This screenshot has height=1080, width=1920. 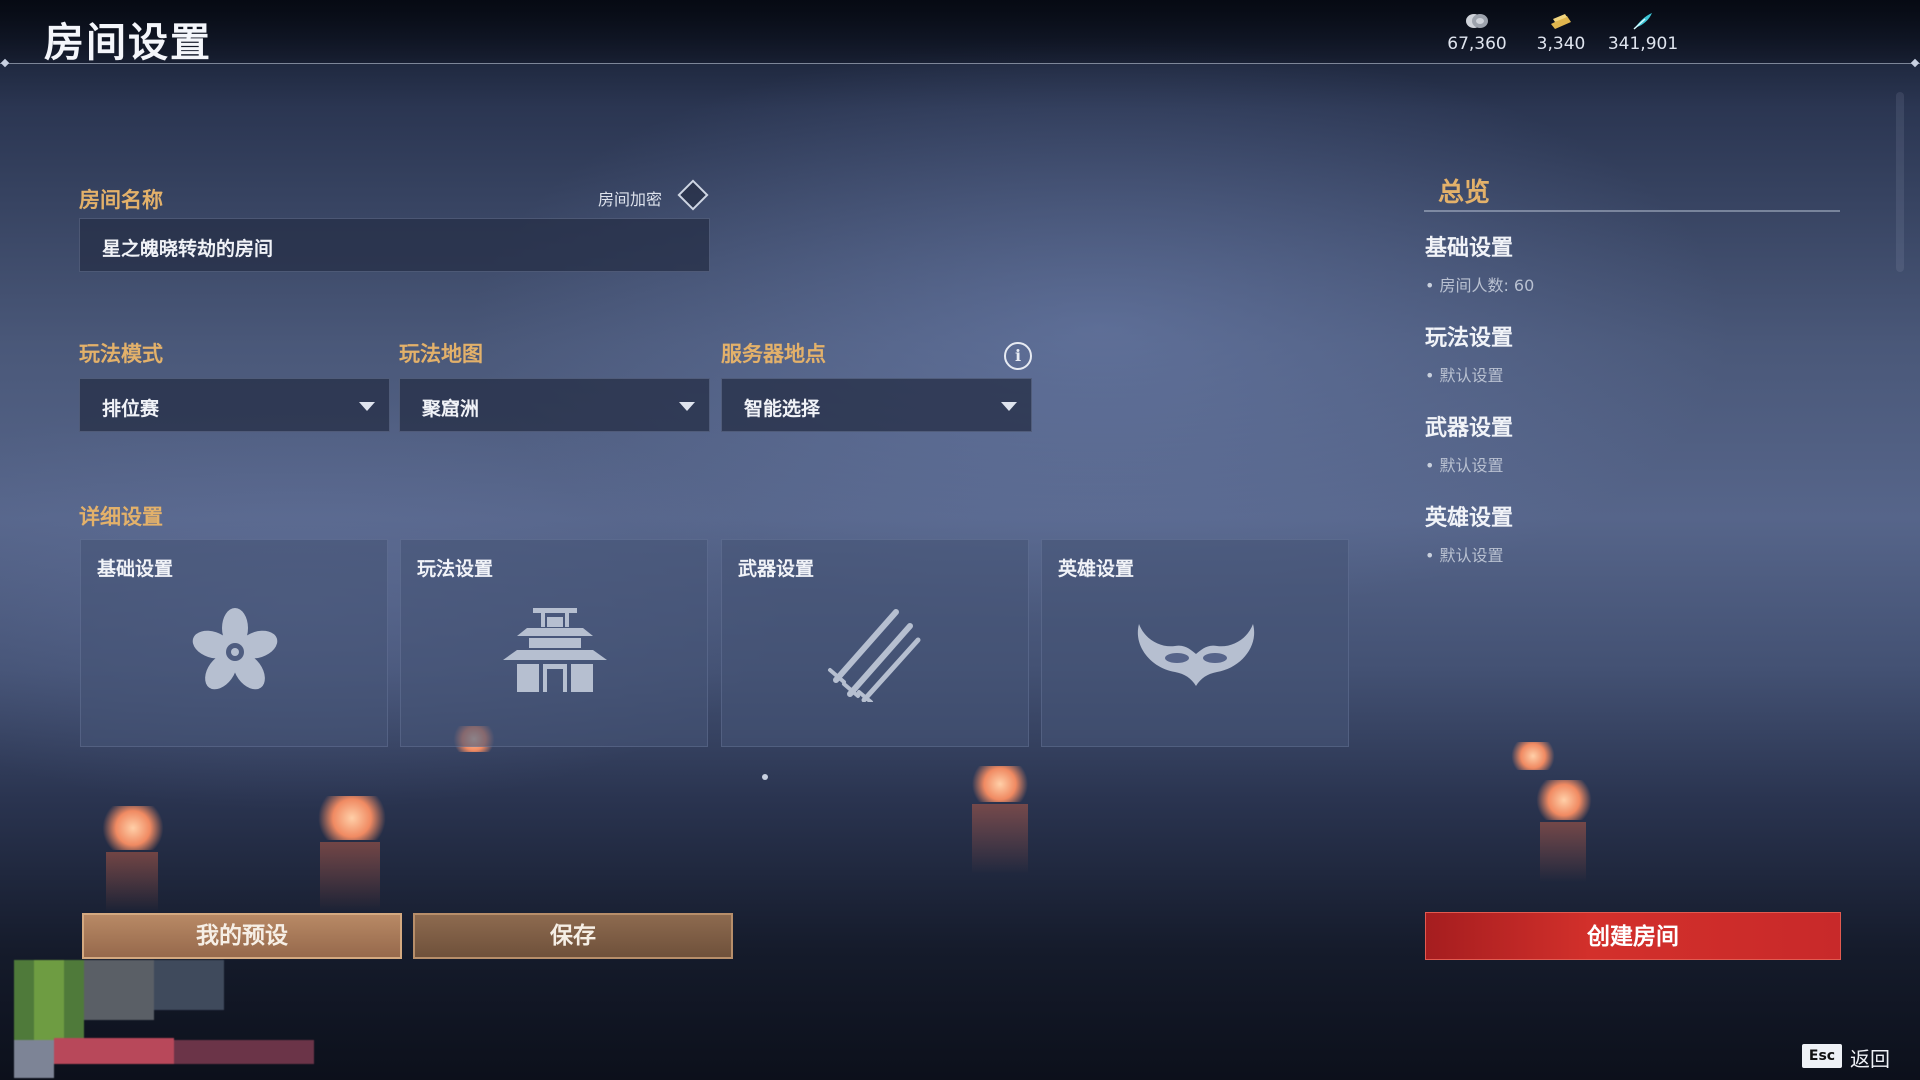 What do you see at coordinates (1477, 33) in the screenshot?
I see `currency-silver: 67,360` at bounding box center [1477, 33].